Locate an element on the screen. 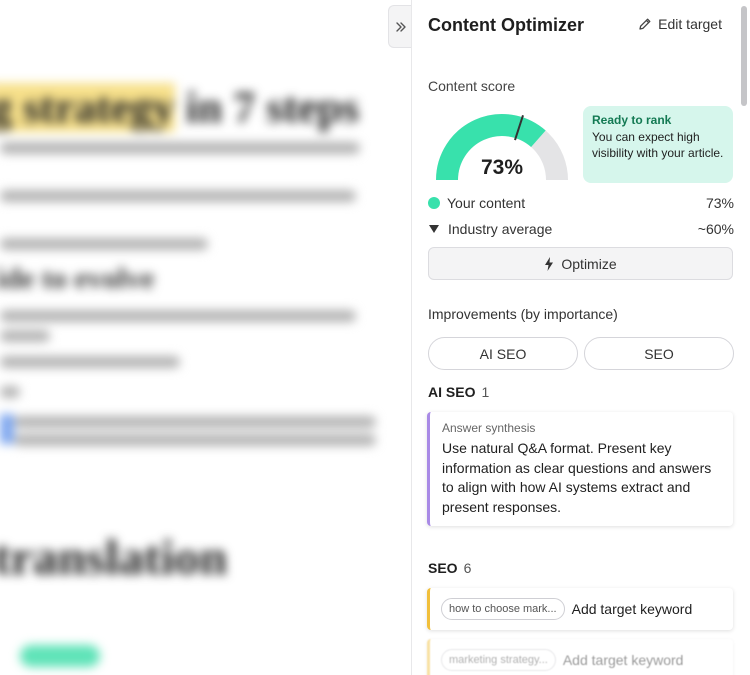 The width and height of the screenshot is (750, 675). pencil-icon is located at coordinates (645, 24).